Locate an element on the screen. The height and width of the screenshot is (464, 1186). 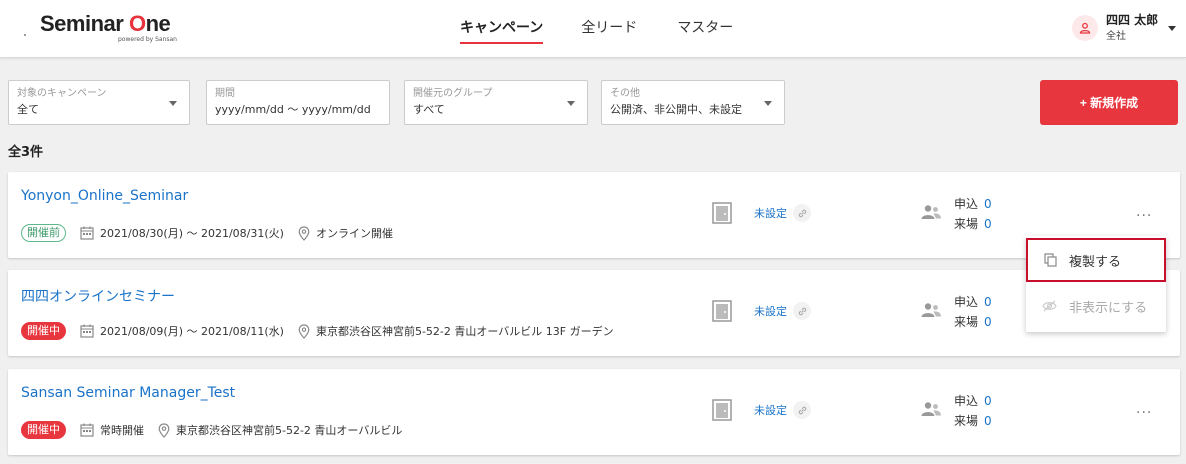
event-date: 常時開催 is located at coordinates (122, 430).